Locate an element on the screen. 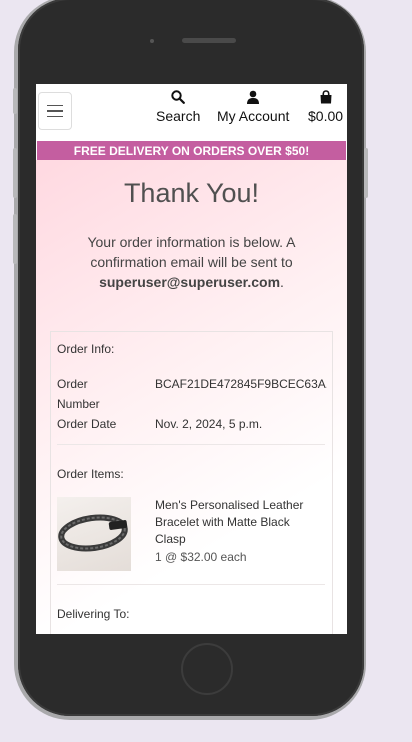 The height and width of the screenshot is (742, 412). home-button is located at coordinates (207, 669).